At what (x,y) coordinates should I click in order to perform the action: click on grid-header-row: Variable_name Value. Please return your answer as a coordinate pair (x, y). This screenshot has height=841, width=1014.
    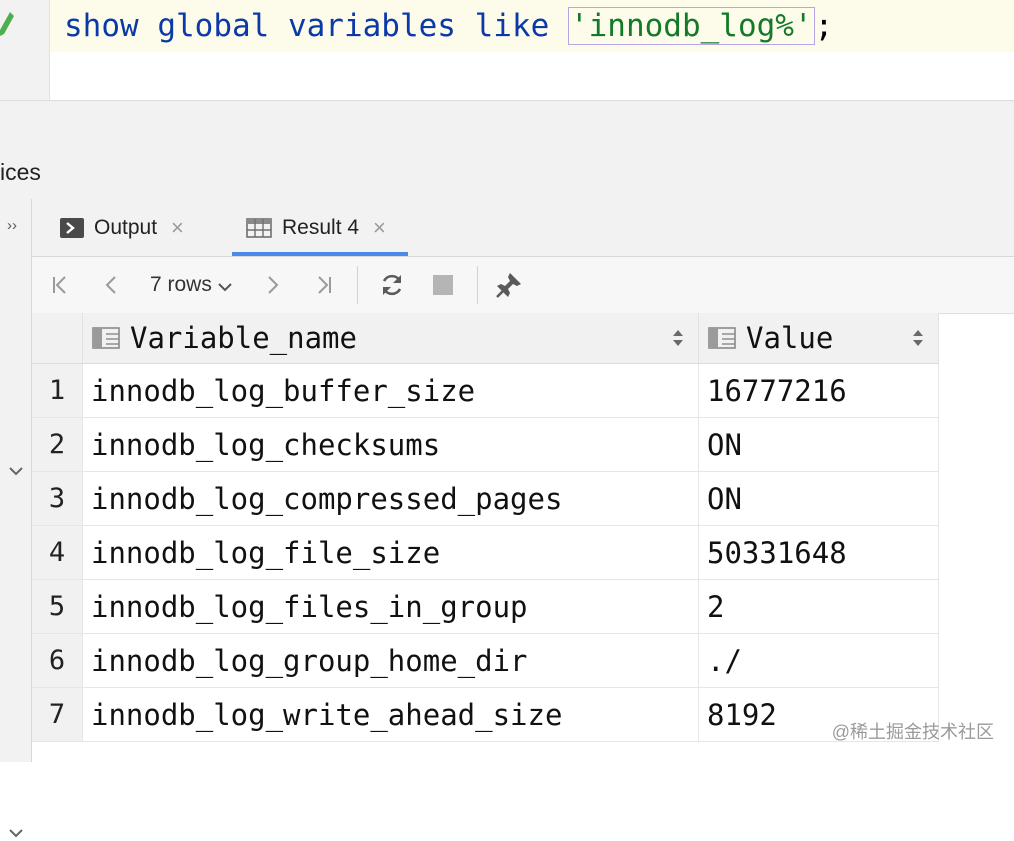
    Looking at the image, I should click on (485, 338).